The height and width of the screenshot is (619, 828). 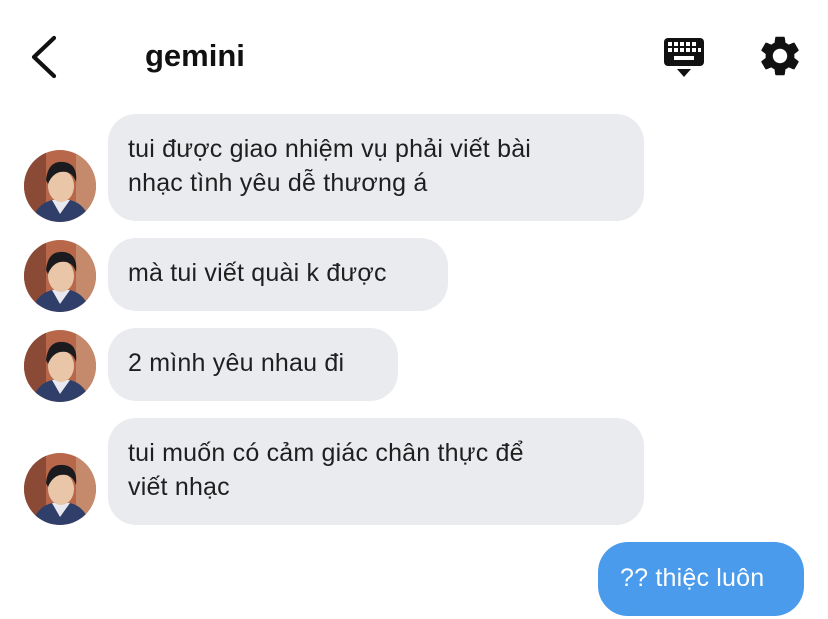 I want to click on outgoing-message-bubble: ?? thiệc luôn, so click(x=701, y=579).